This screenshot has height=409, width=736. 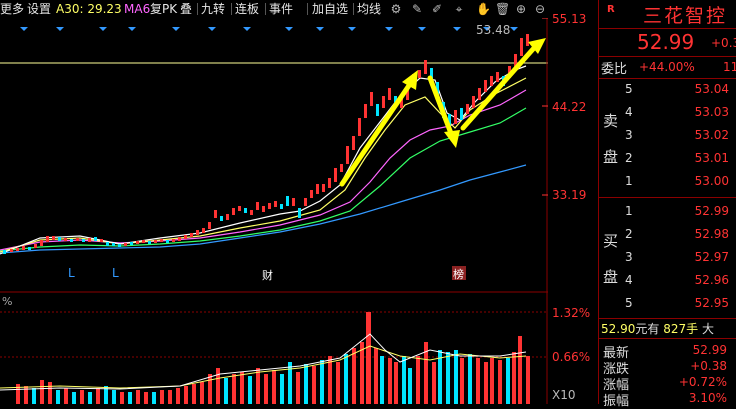 What do you see at coordinates (729, 67) in the screenshot?
I see `weibi-extra: 11` at bounding box center [729, 67].